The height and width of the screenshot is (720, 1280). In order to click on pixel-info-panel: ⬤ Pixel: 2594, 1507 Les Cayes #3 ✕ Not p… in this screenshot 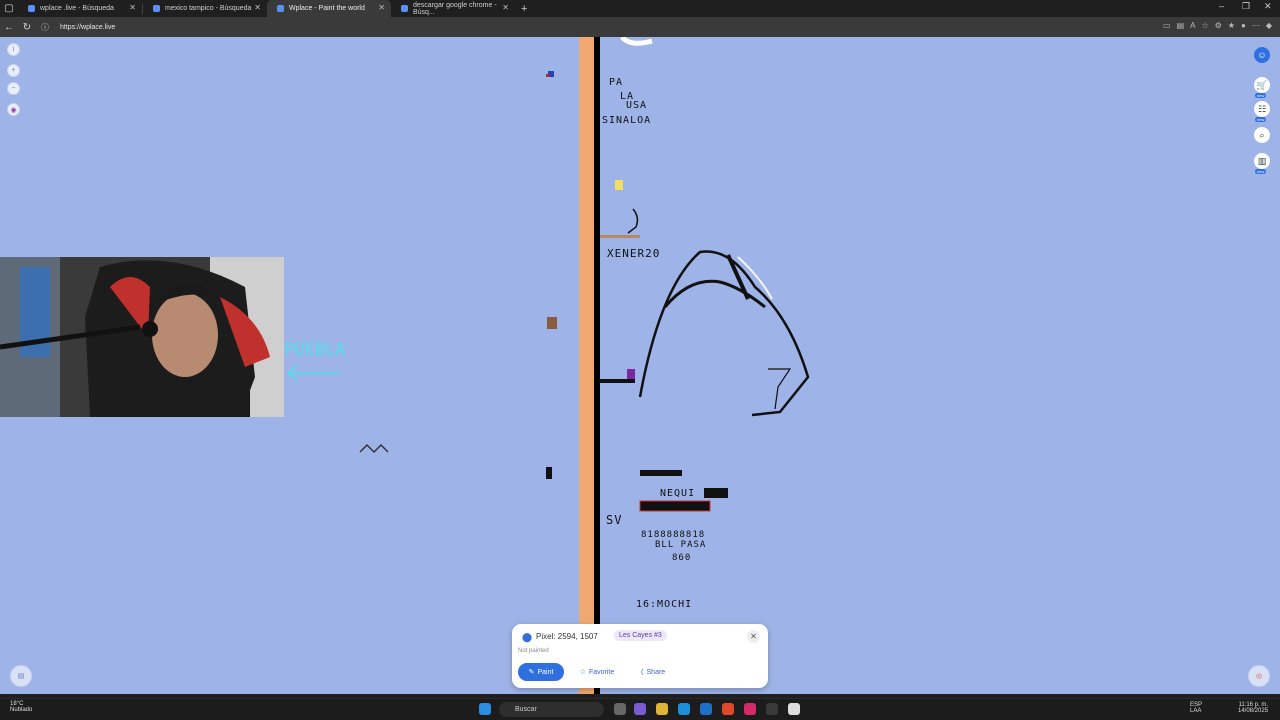, I will do `click(640, 656)`.